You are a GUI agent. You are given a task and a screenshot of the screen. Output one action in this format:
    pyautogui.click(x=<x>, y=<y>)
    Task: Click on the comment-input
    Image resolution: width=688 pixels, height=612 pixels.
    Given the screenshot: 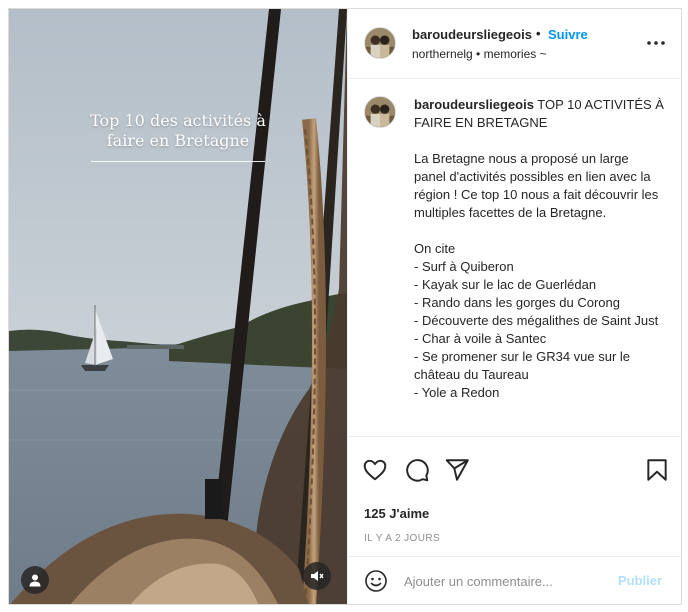 What is the action you would take?
    pyautogui.click(x=504, y=581)
    